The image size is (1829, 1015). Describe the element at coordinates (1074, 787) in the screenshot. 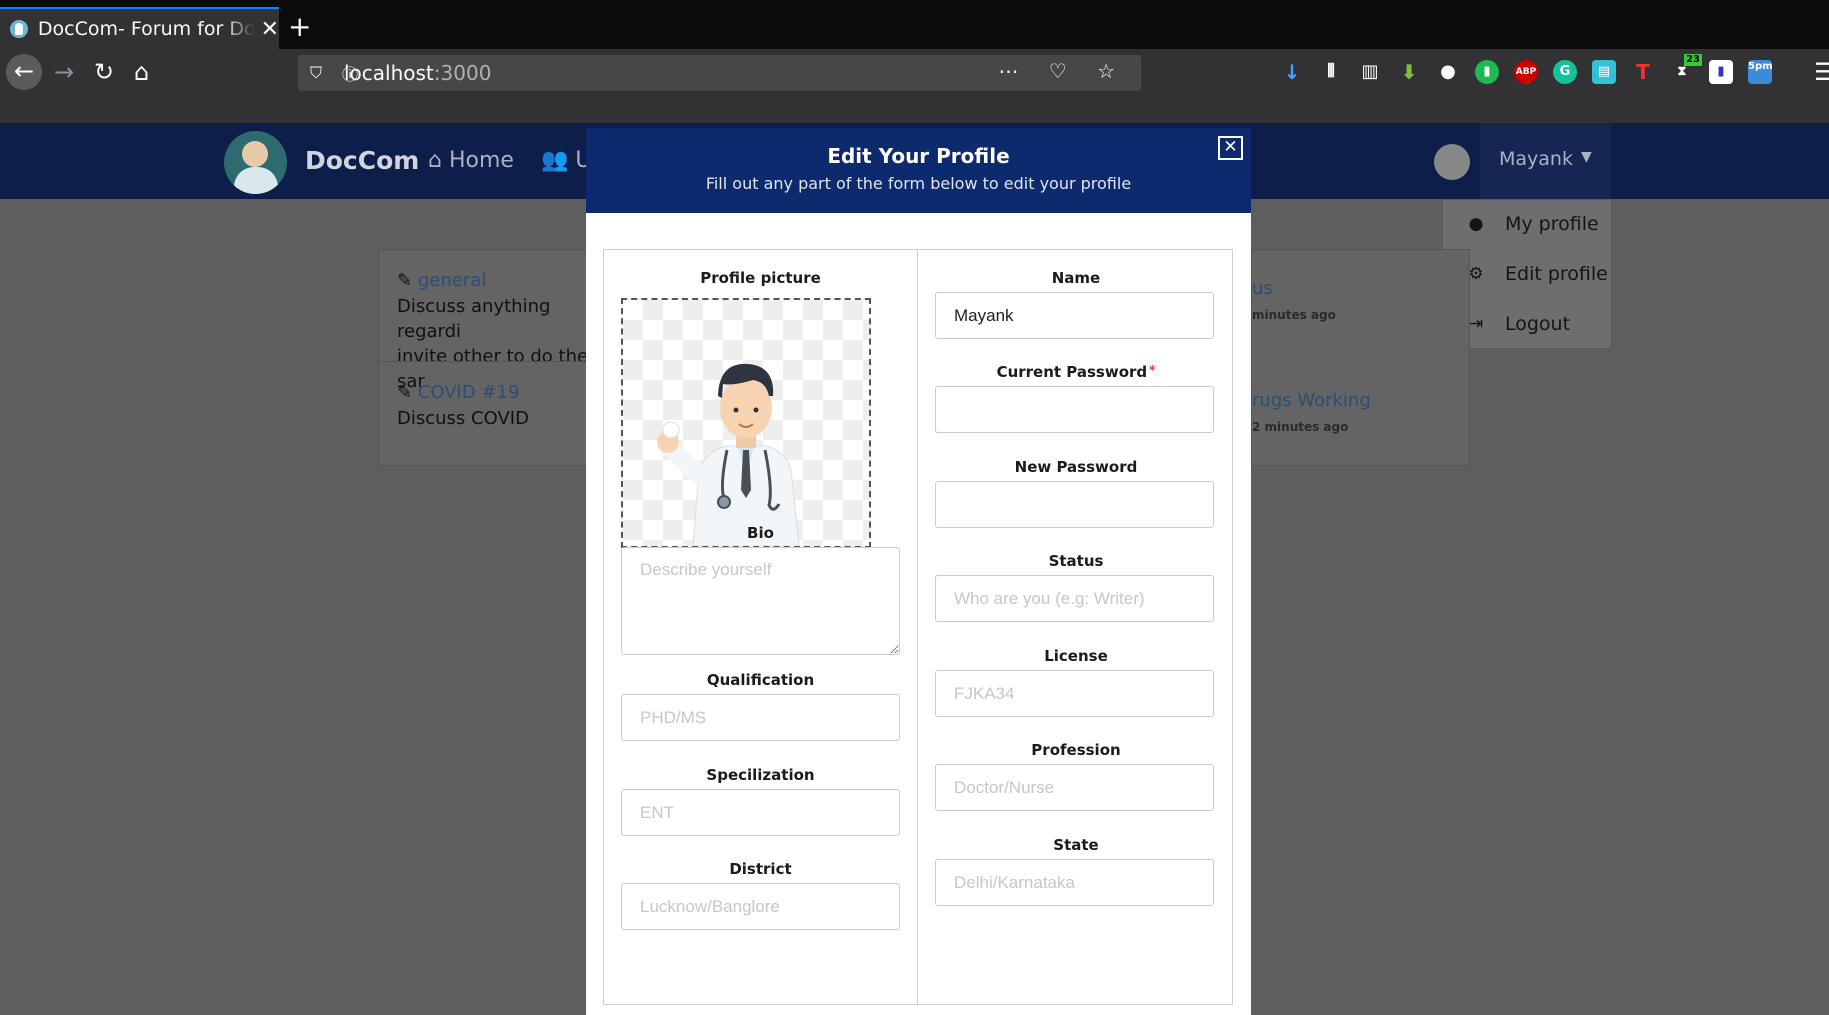

I see `profession-input` at that location.